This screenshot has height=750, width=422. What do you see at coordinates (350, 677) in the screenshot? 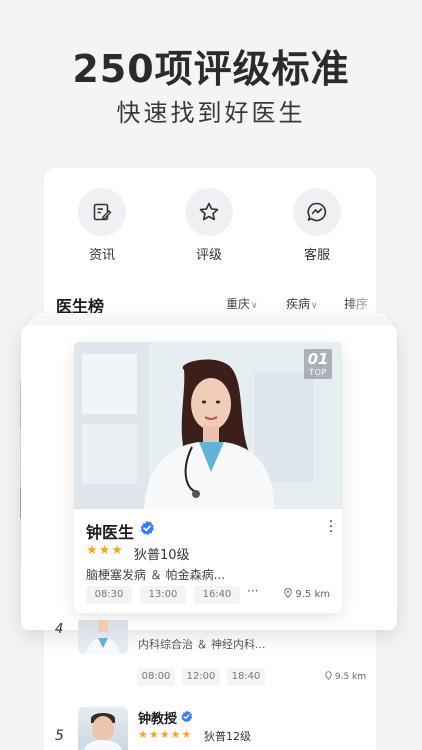
I see `doctor-4-distance-value: 9.5 km` at bounding box center [350, 677].